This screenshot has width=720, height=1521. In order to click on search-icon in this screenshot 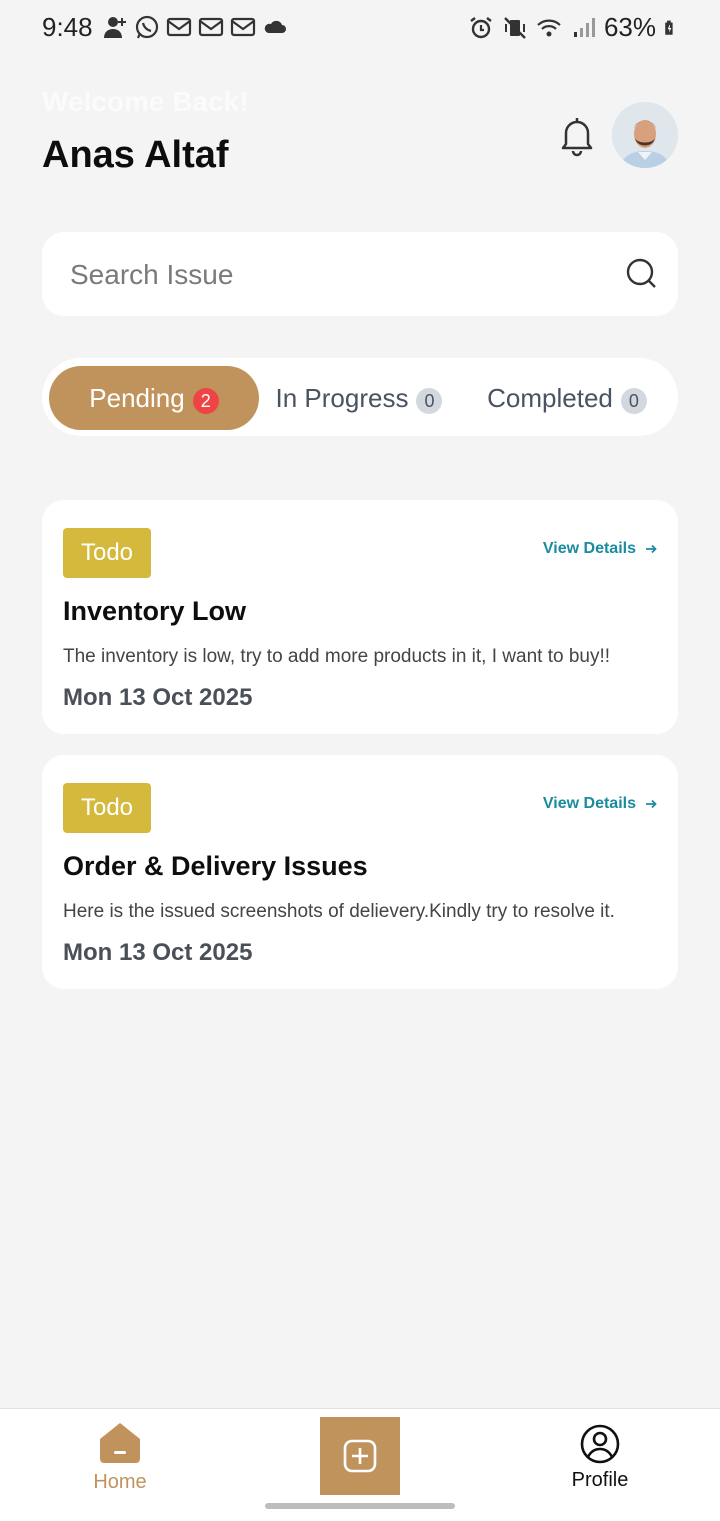, I will do `click(642, 274)`.